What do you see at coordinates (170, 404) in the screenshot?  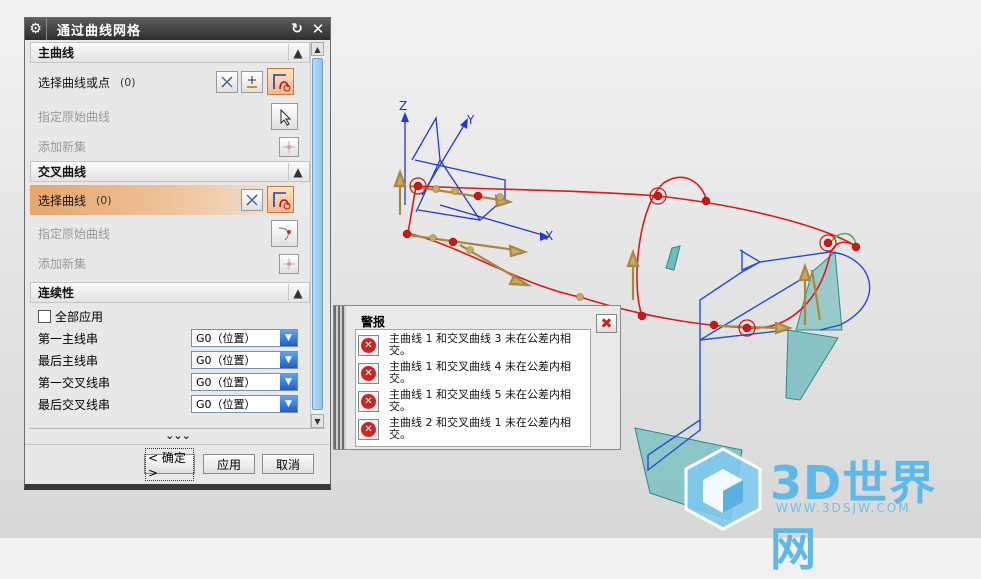 I see `continuity-row-last-cross: 最后交叉线串 G0（位置） ▼` at bounding box center [170, 404].